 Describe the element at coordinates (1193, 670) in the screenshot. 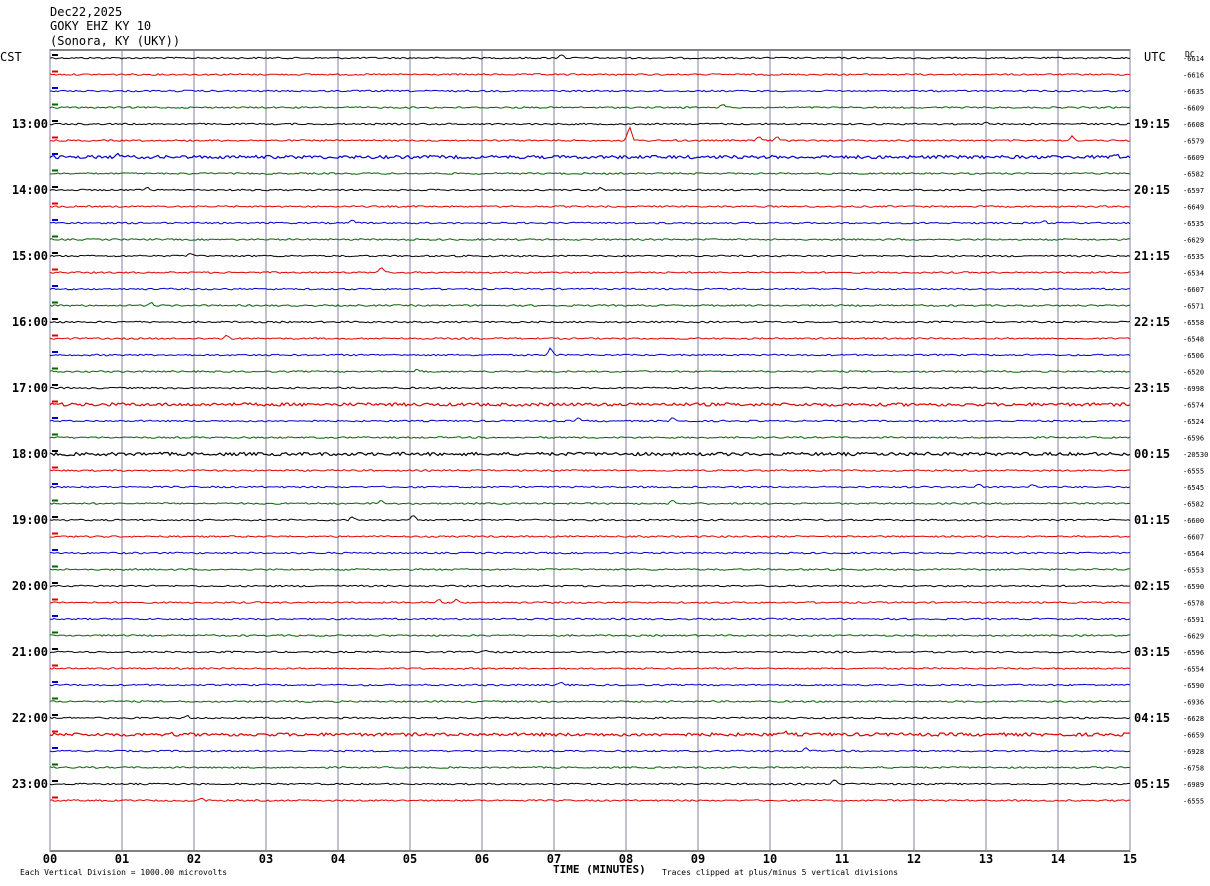

I see `dc-offset-label: -6554` at that location.